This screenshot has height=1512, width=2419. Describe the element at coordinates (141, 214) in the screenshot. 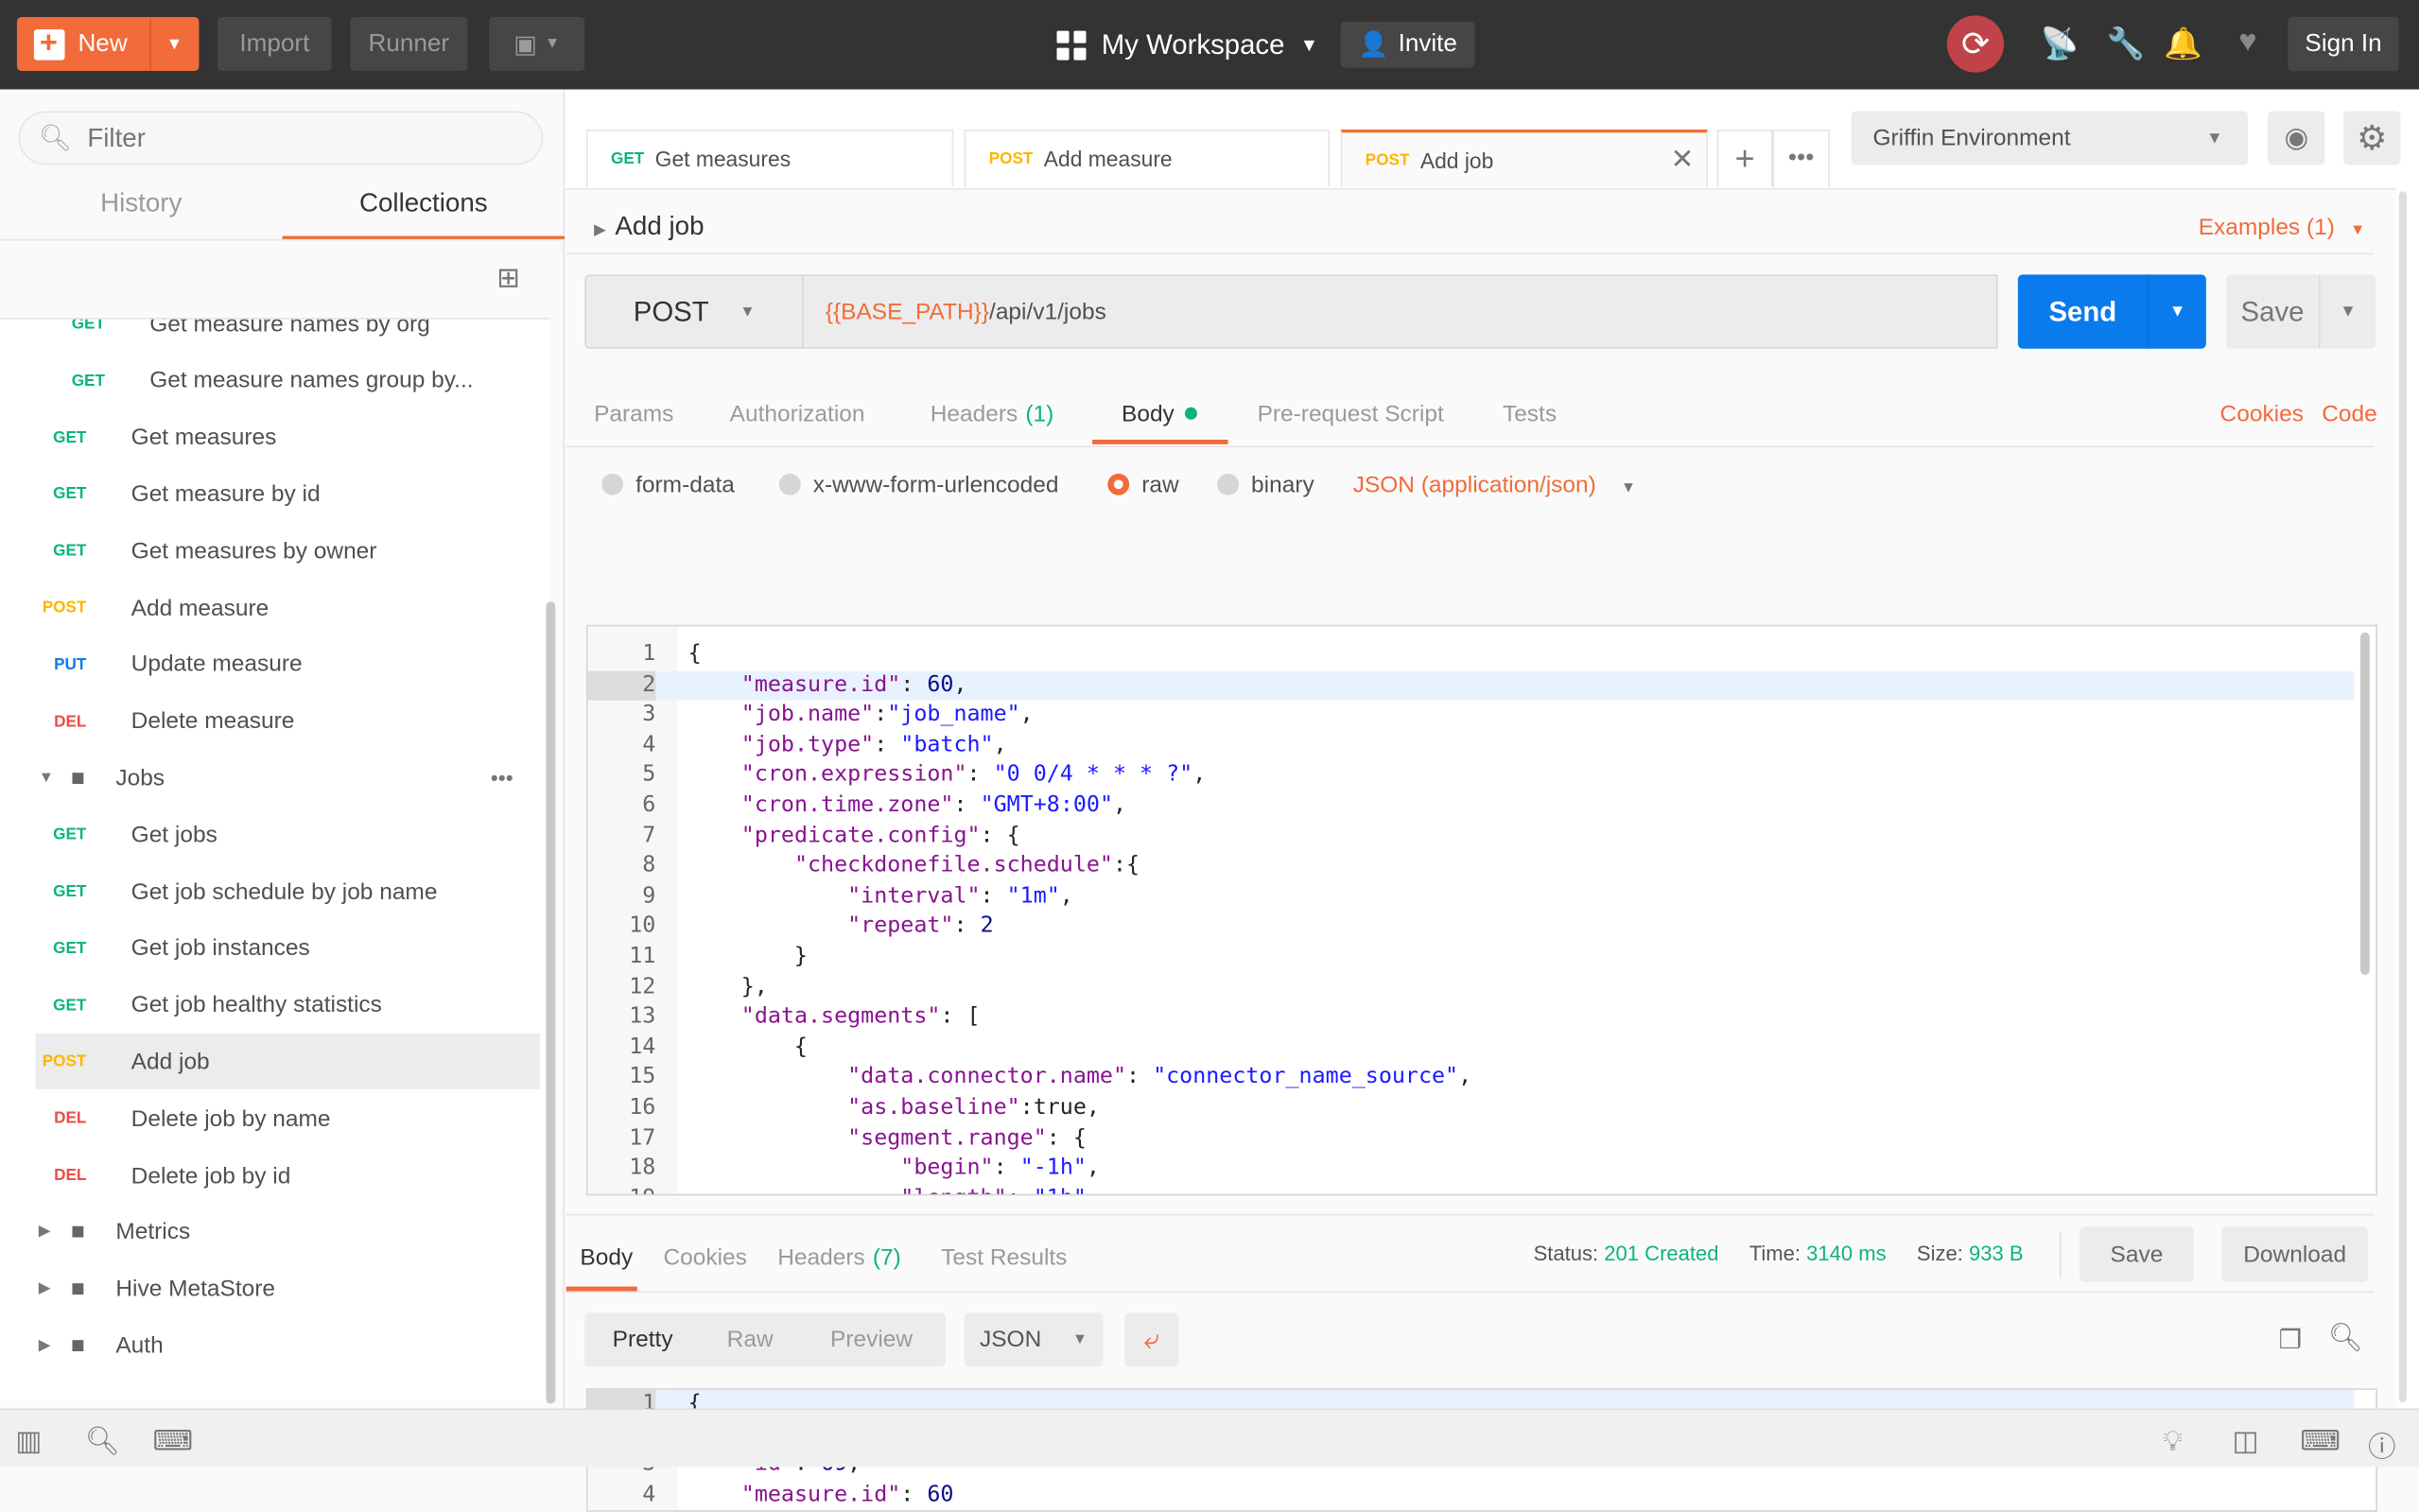

I see `tab-history: History` at that location.